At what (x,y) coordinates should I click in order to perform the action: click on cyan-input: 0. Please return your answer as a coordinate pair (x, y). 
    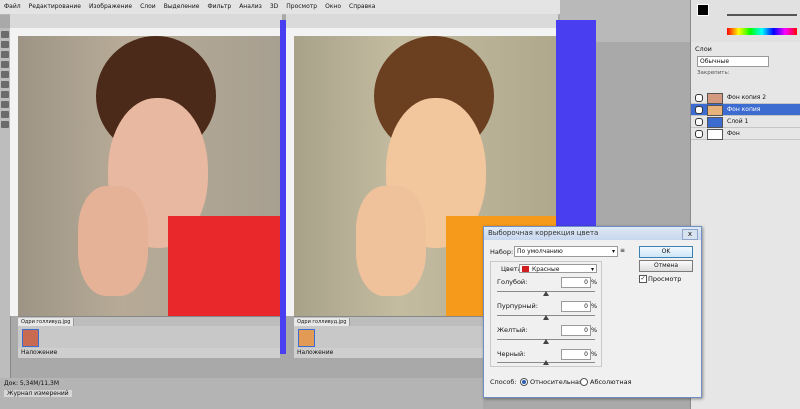
    Looking at the image, I should click on (576, 282).